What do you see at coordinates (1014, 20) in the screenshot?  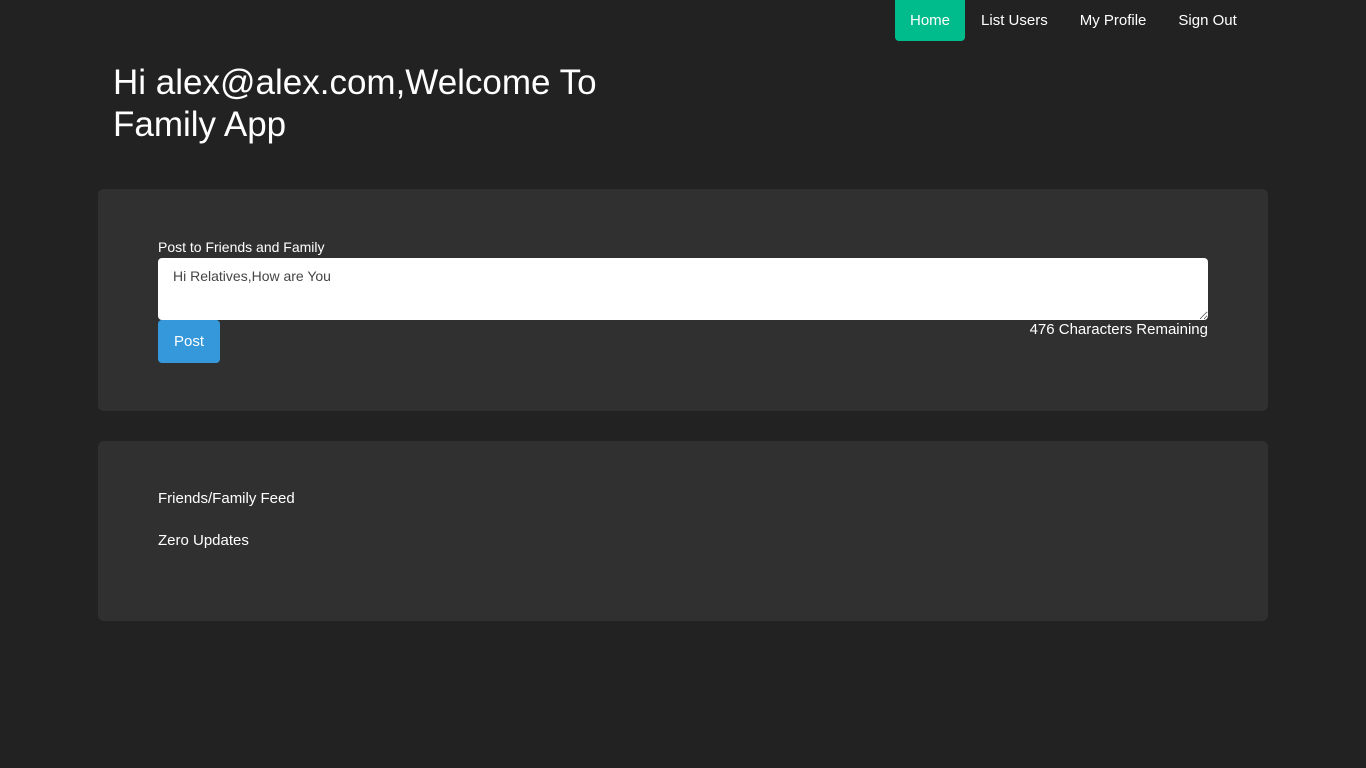 I see `nav-item-list-users: List Users` at bounding box center [1014, 20].